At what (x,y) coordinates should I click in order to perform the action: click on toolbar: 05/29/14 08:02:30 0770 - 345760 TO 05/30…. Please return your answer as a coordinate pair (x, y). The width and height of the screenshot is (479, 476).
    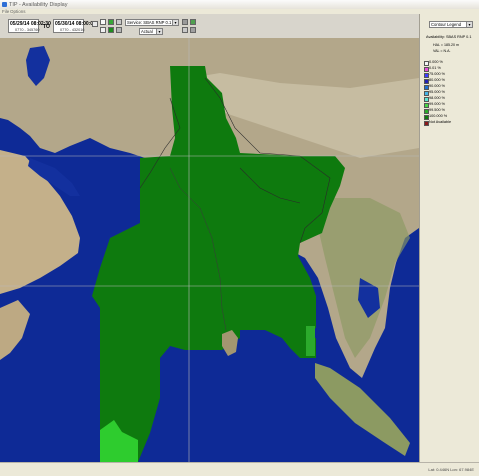
    Looking at the image, I should click on (239, 26).